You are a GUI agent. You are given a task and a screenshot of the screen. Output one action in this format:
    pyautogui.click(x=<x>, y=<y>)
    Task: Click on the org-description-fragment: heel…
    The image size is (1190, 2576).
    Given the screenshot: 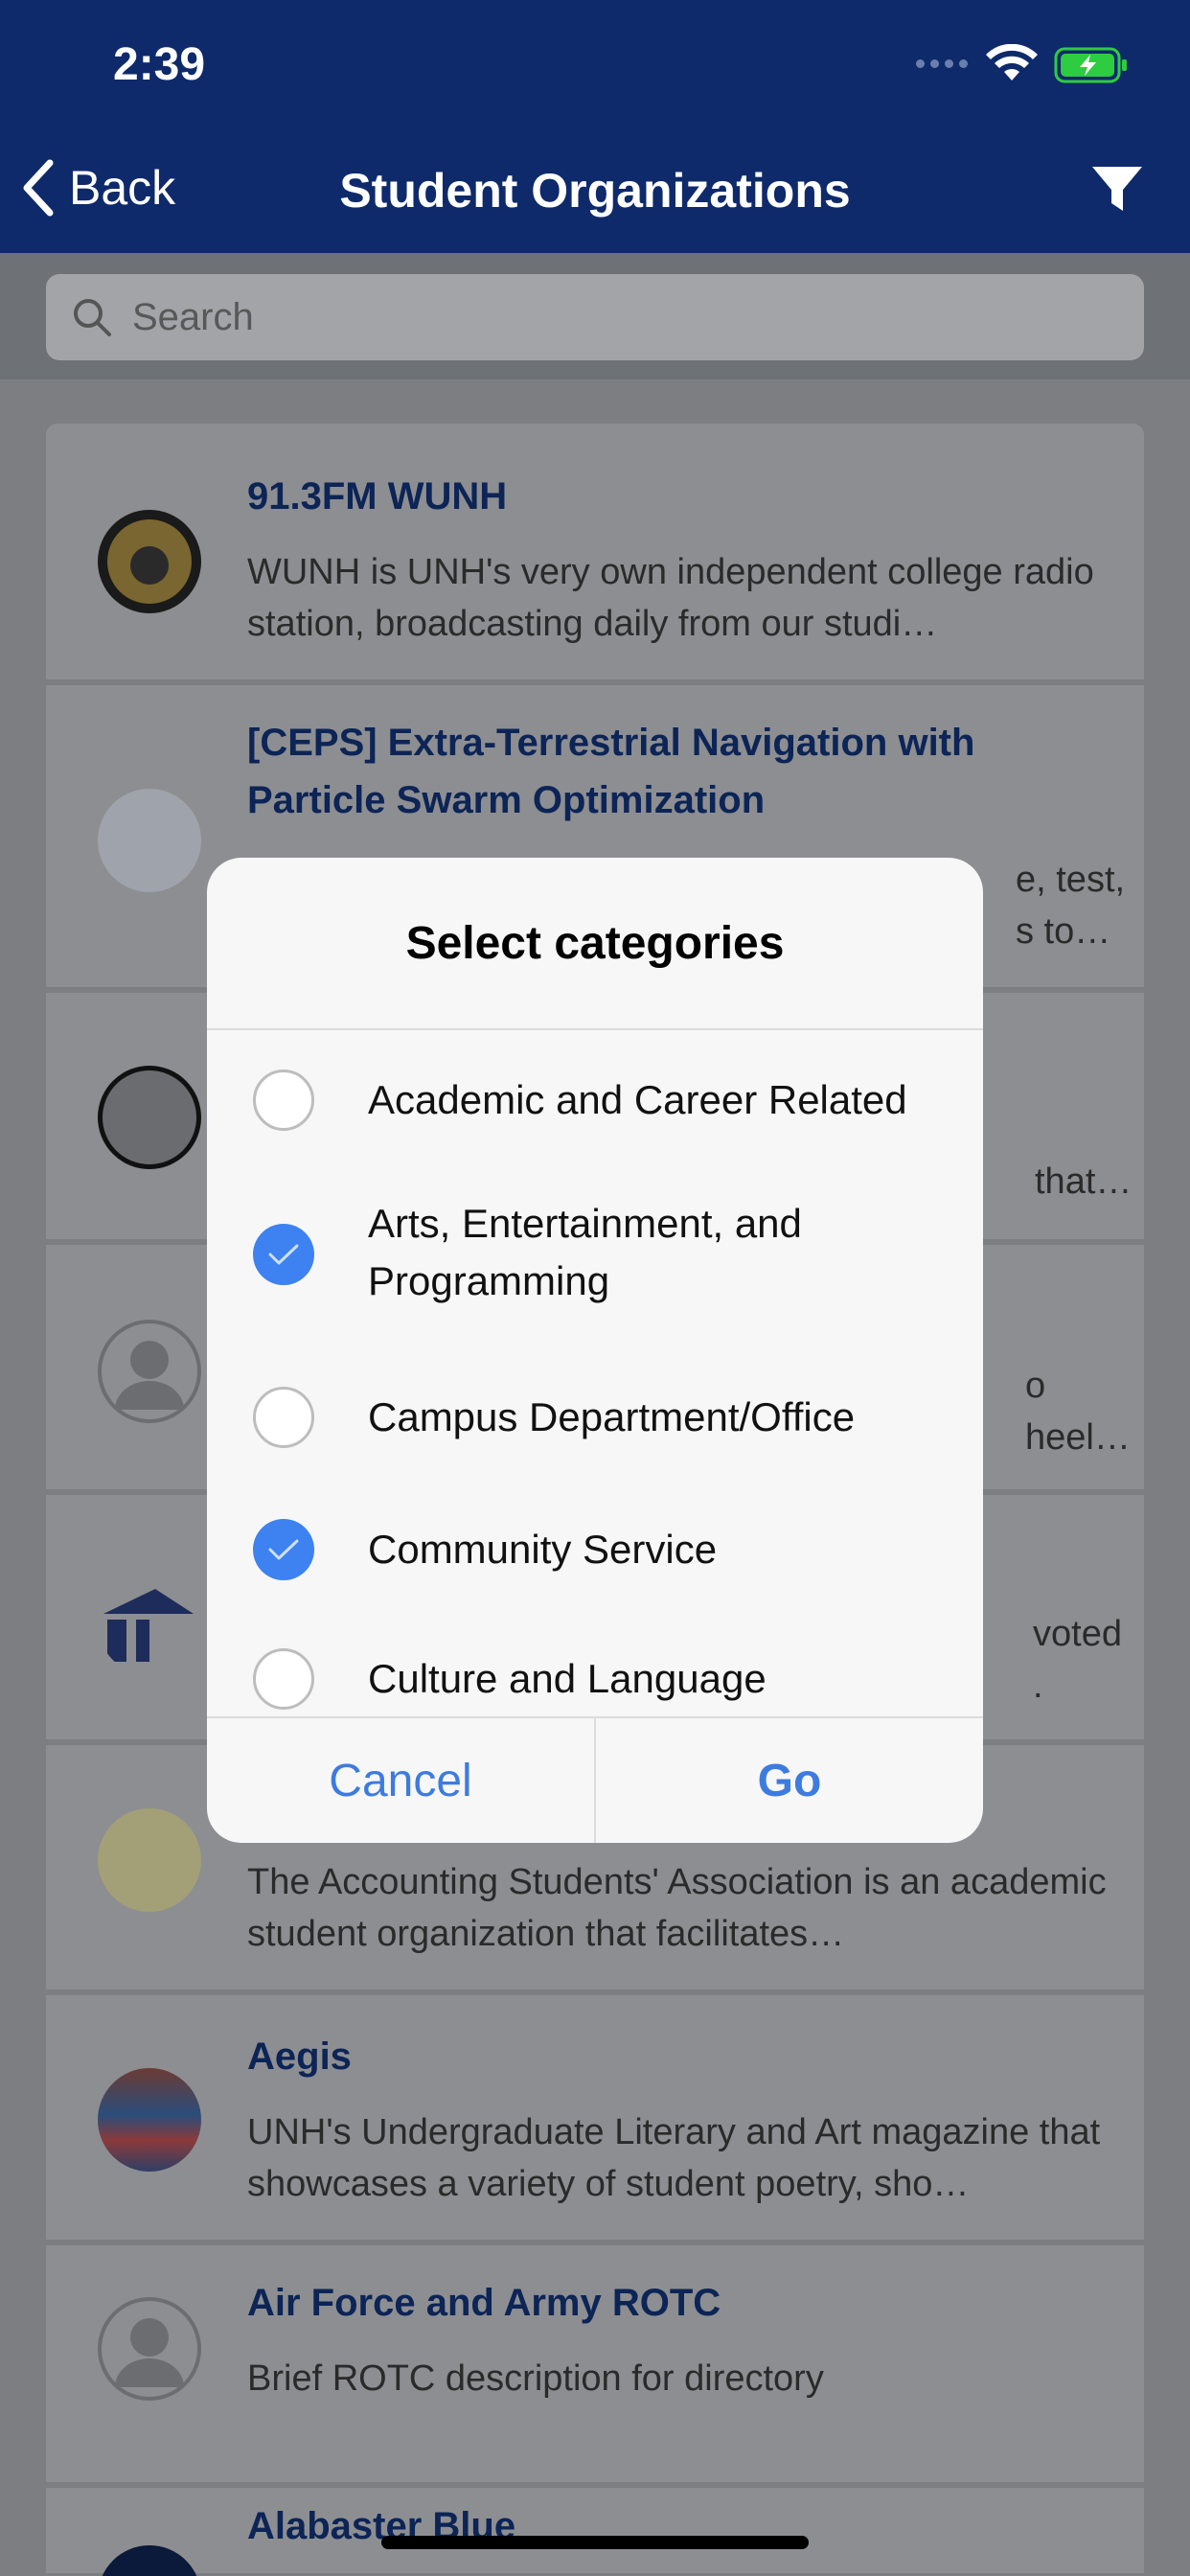 What is the action you would take?
    pyautogui.click(x=1078, y=1437)
    